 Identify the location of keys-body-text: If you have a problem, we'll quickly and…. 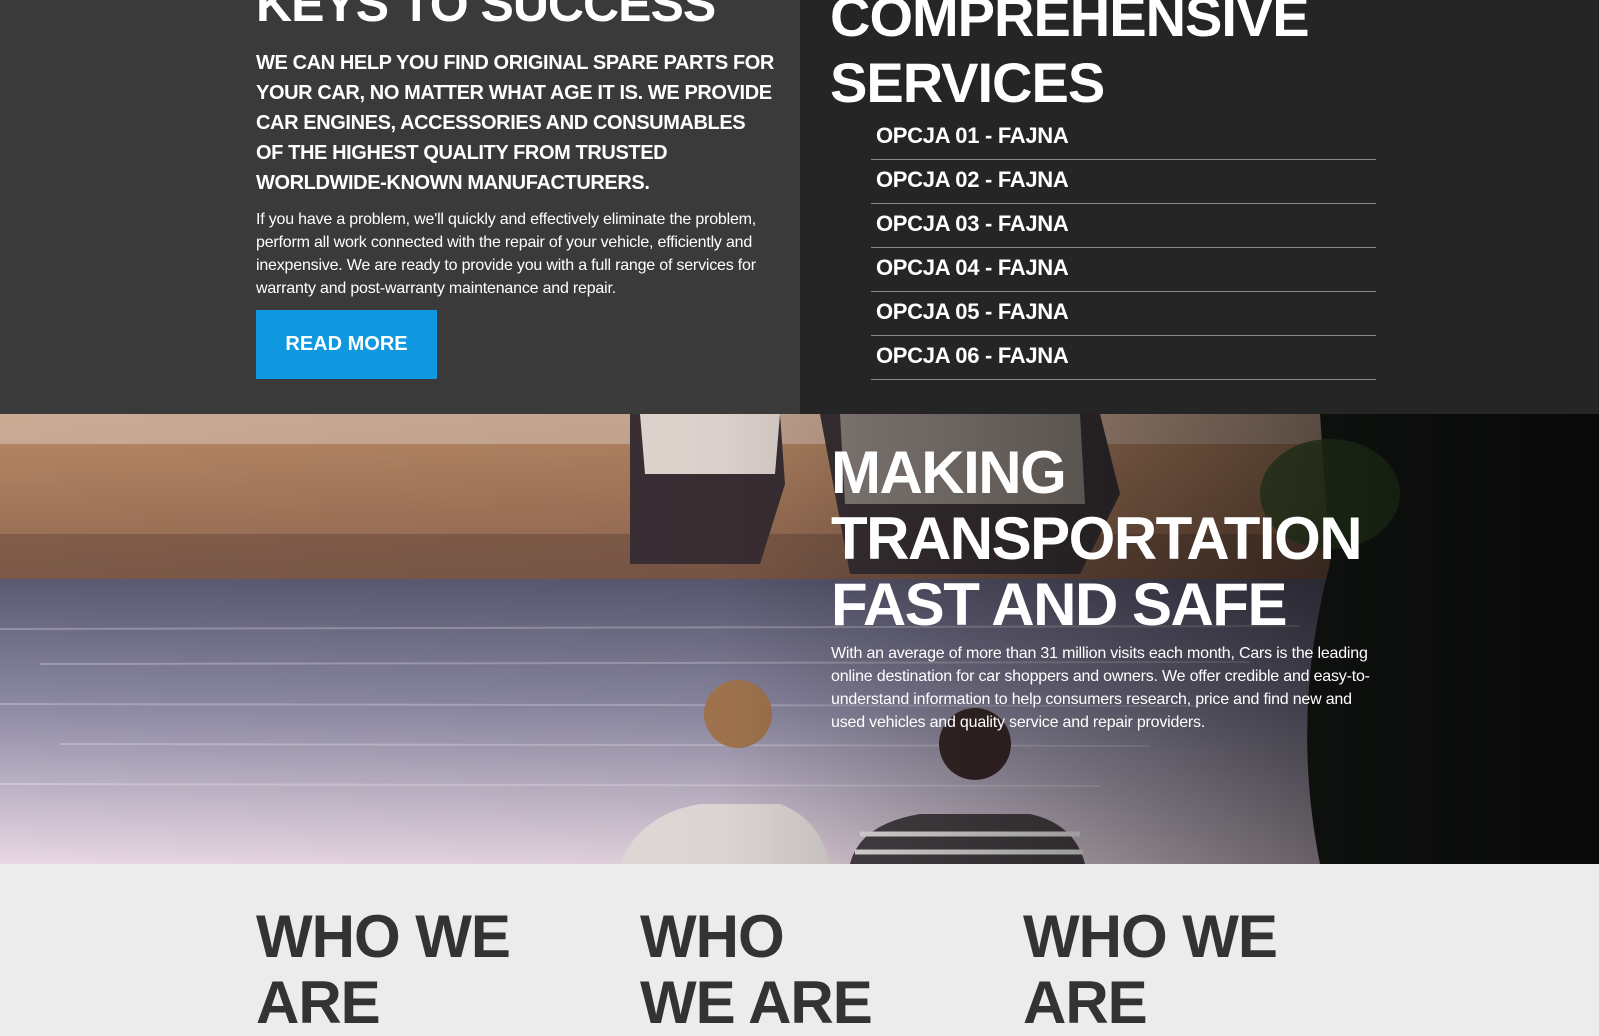
(506, 254).